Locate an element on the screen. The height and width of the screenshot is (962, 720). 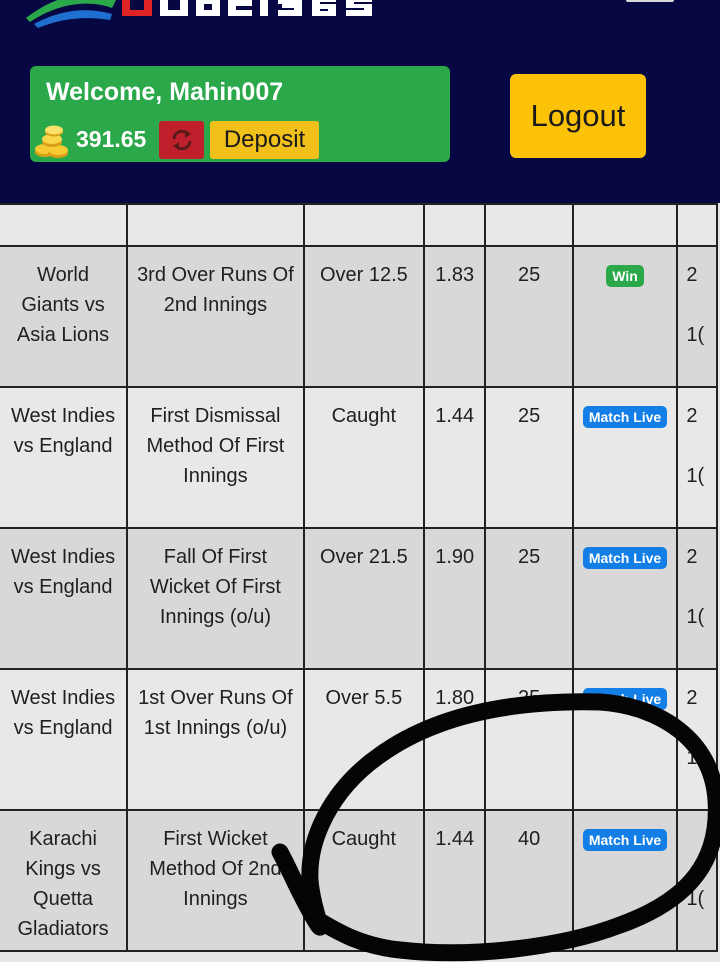
logo-graphic is located at coordinates (199, 14).